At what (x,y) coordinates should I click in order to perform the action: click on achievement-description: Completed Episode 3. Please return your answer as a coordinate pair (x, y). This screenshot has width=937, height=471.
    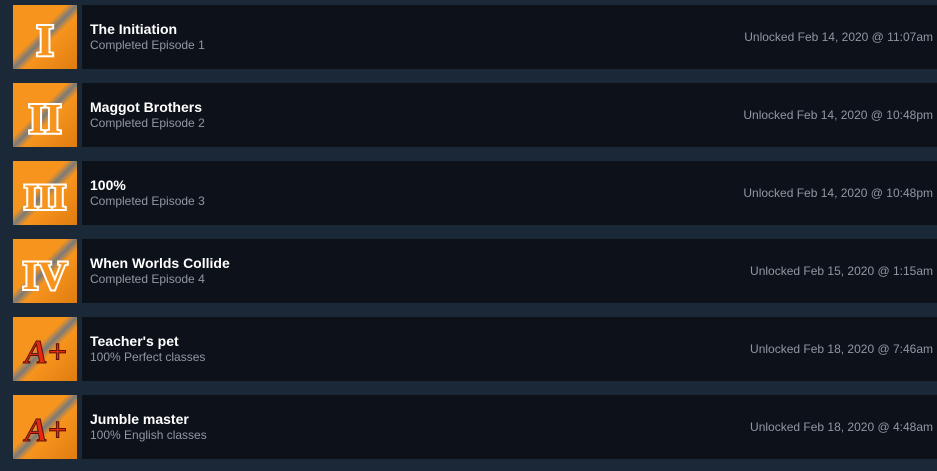
    Looking at the image, I should click on (147, 201).